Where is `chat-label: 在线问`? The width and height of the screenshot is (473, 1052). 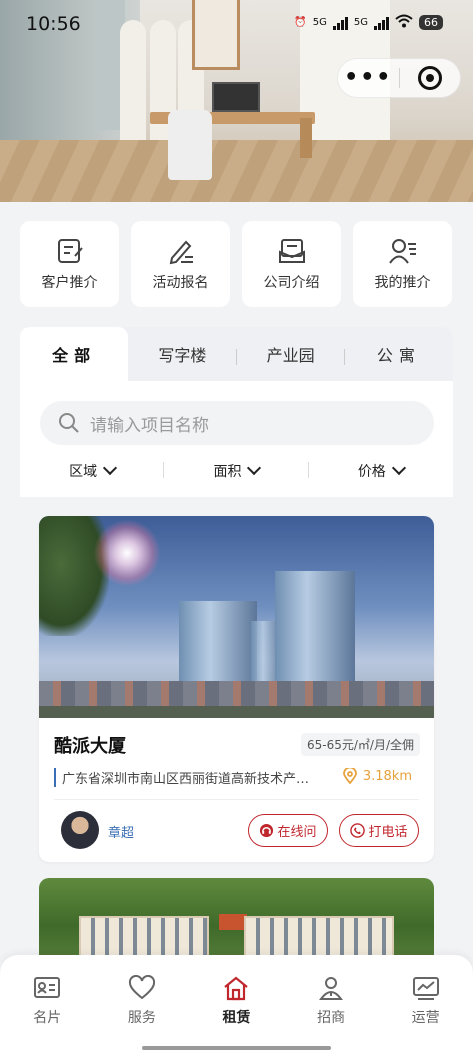
chat-label: 在线问 is located at coordinates (297, 832).